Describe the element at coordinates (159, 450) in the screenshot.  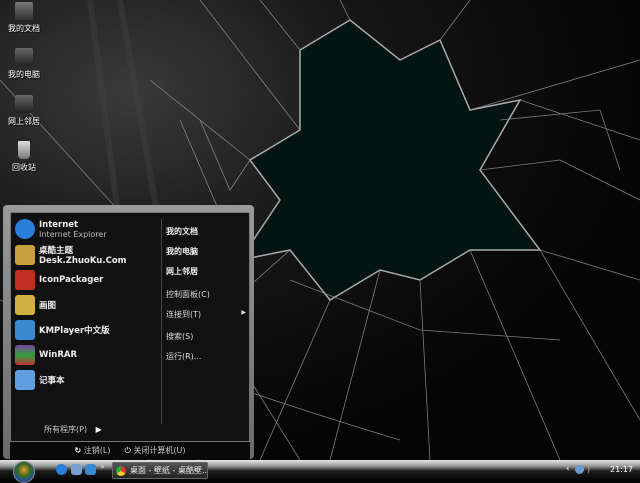
I see `shutdown-label: 关闭计算机(U)` at that location.